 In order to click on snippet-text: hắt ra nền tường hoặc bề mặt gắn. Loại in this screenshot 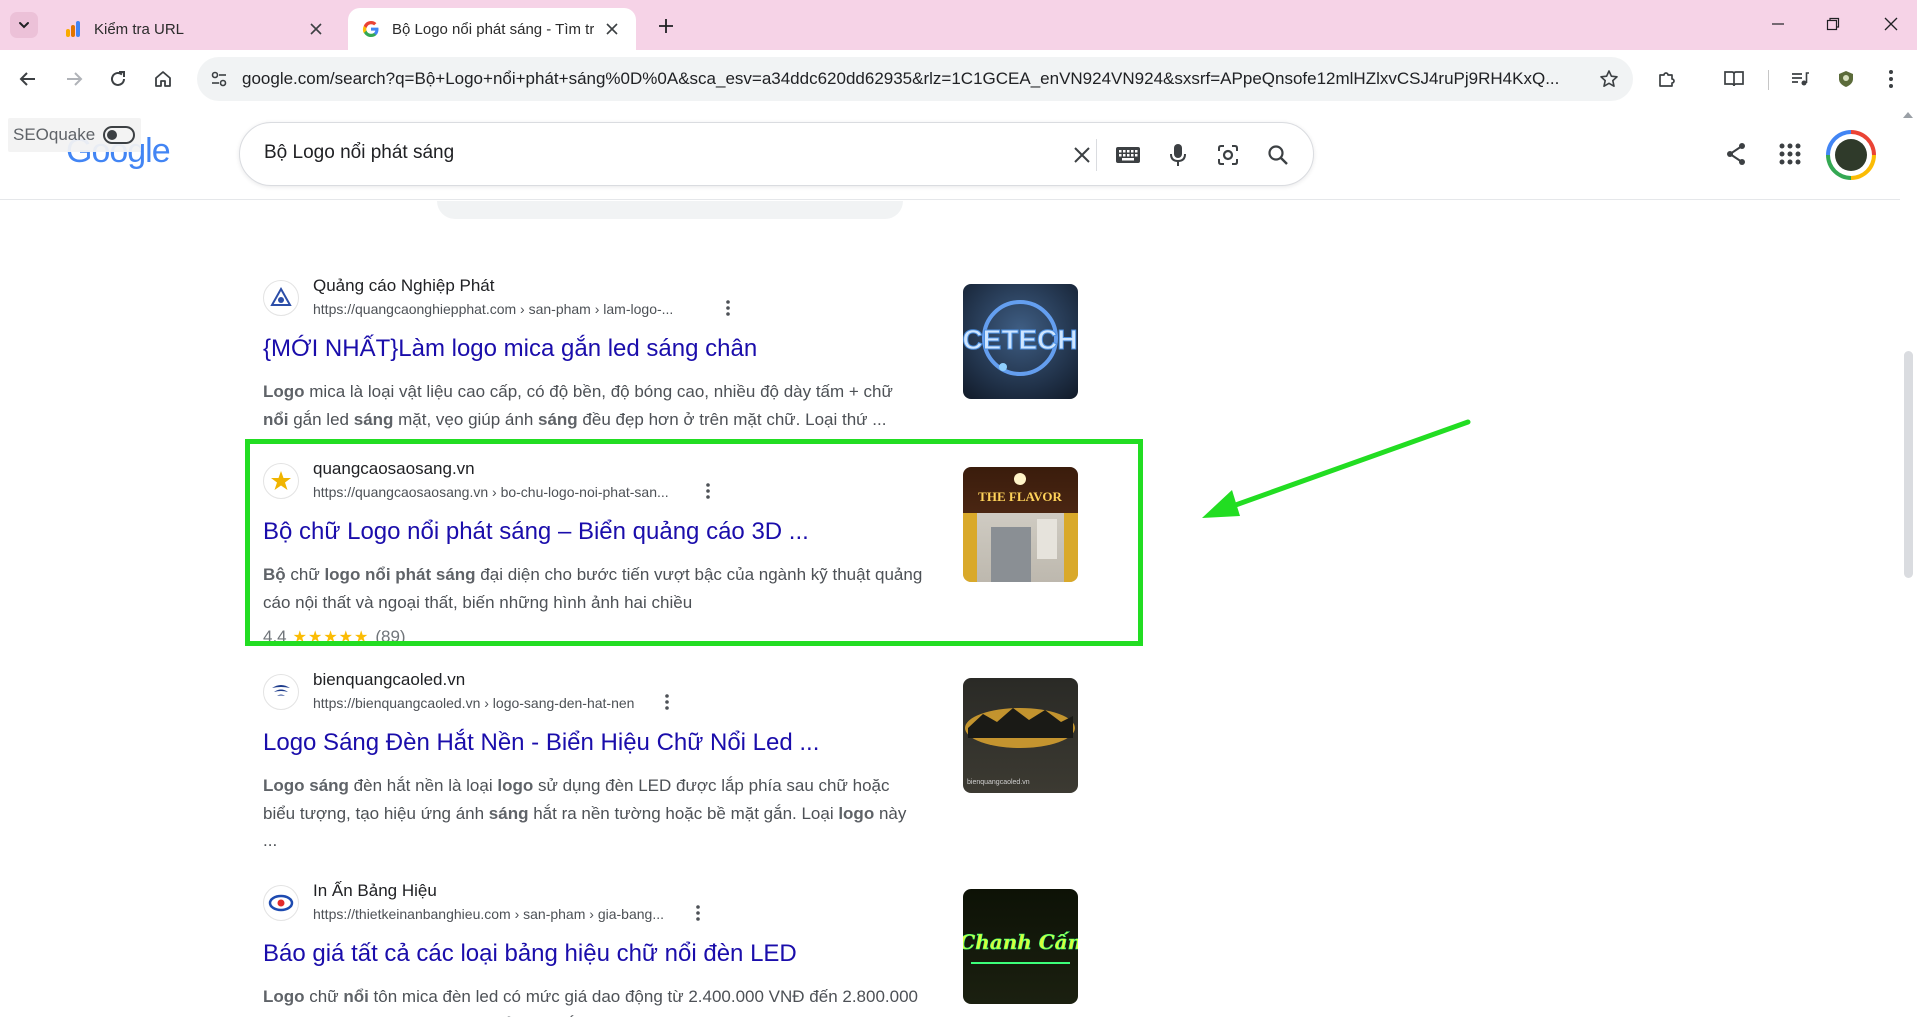, I will do `click(683, 813)`.